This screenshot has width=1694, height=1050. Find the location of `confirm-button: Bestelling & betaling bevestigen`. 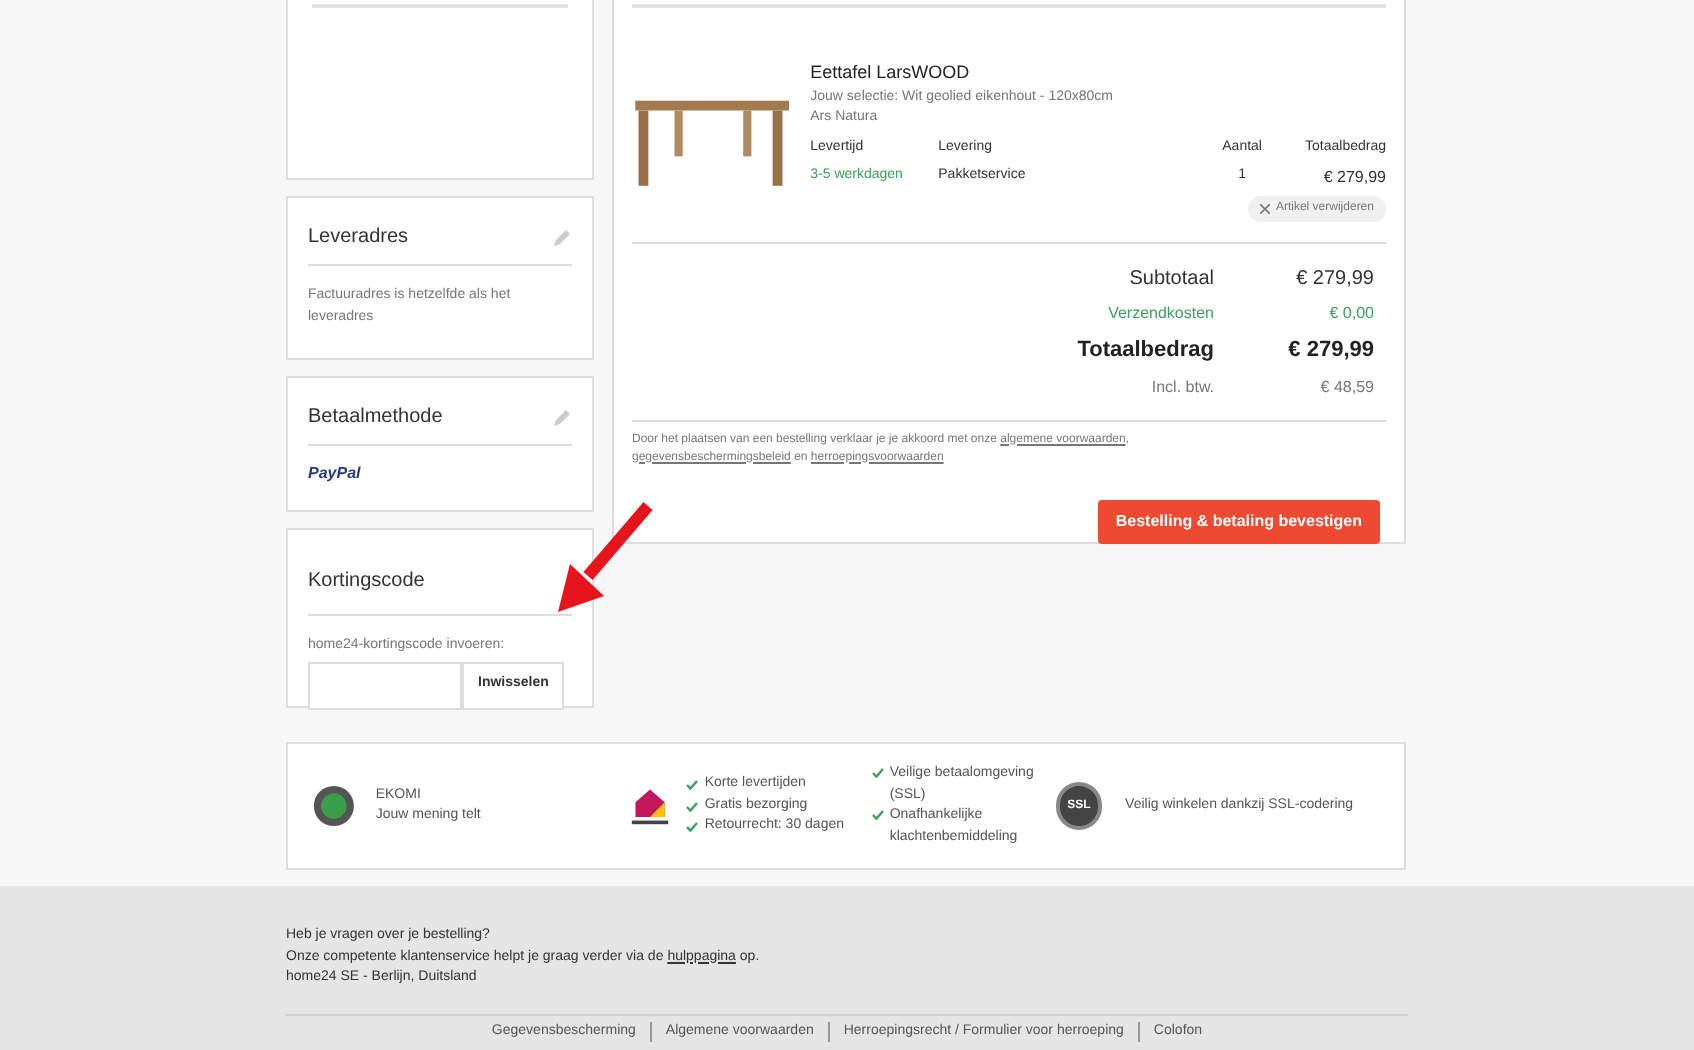

confirm-button: Bestelling & betaling bevestigen is located at coordinates (1238, 521).